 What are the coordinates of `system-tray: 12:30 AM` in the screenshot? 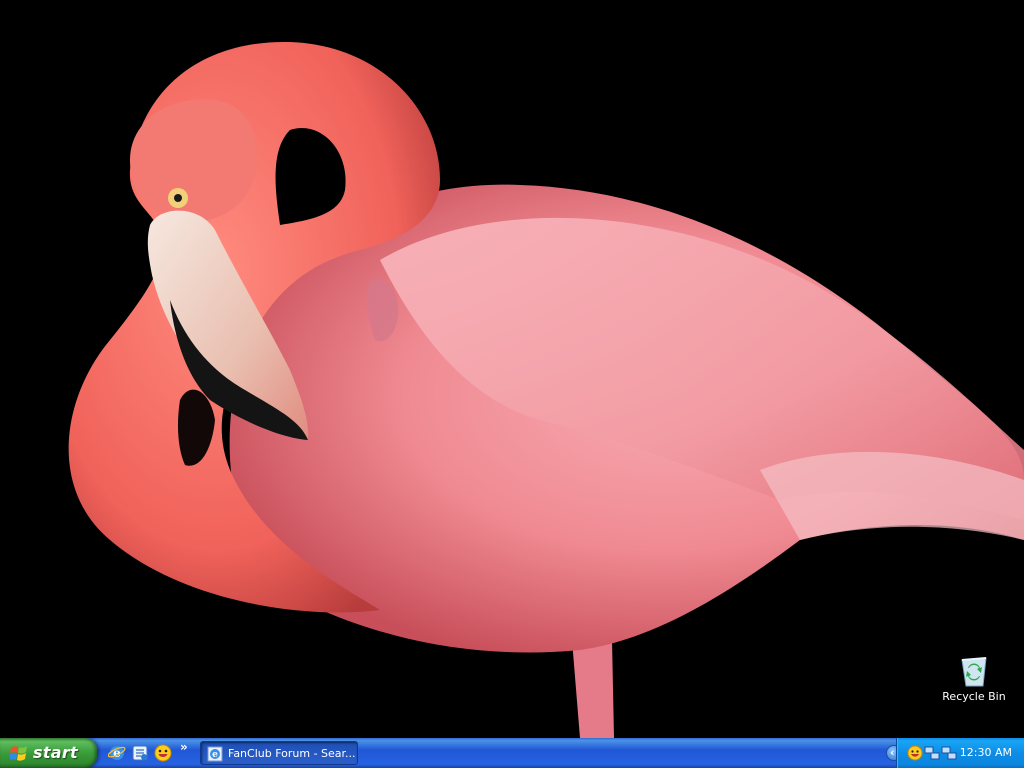 It's located at (960, 753).